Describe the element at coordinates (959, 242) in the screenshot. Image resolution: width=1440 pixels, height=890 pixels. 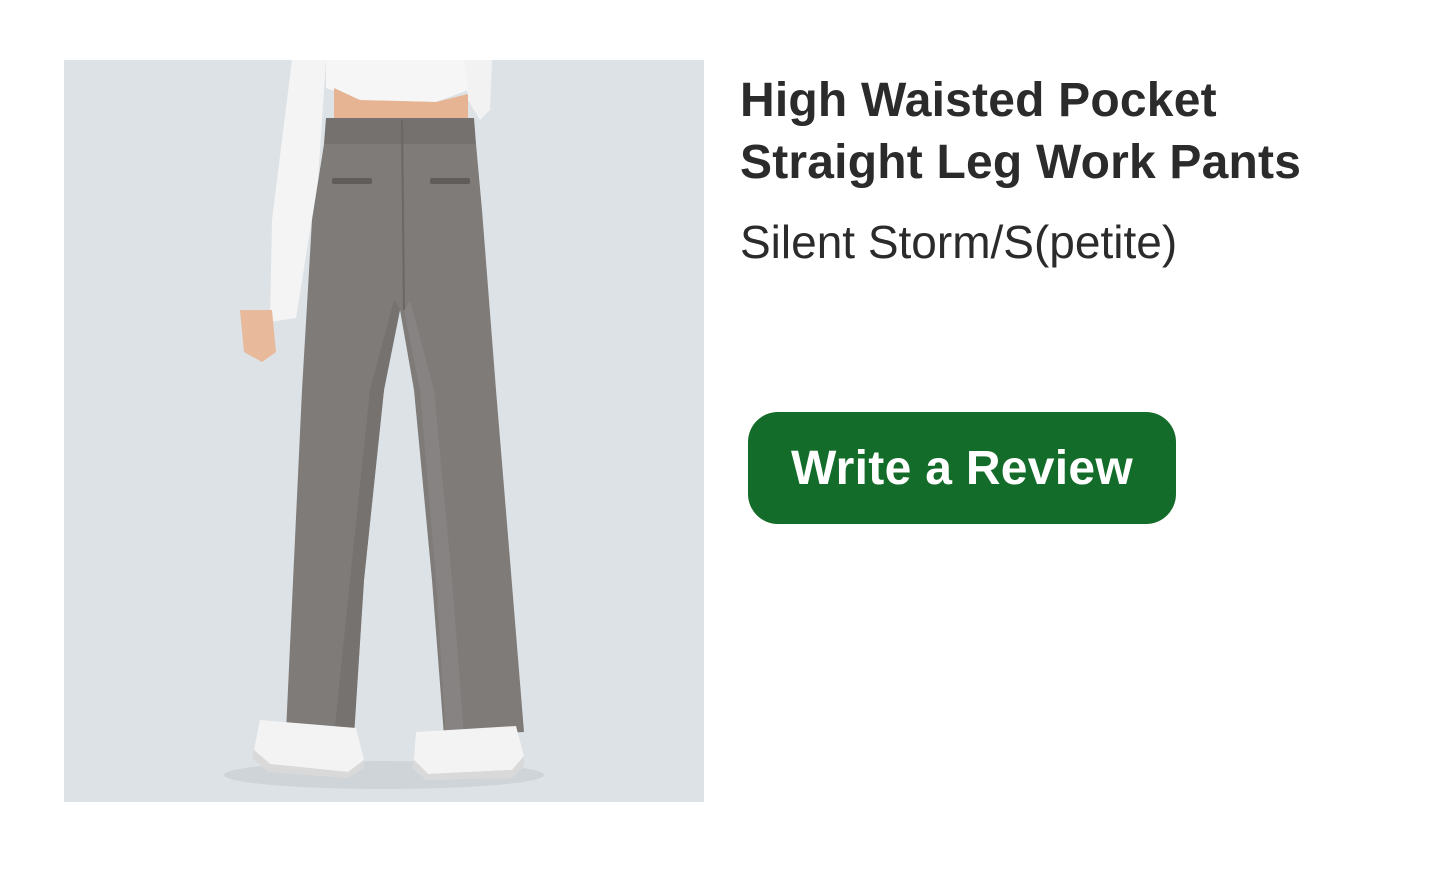
I see `product-variant: Silent Storm/S(petite)` at that location.